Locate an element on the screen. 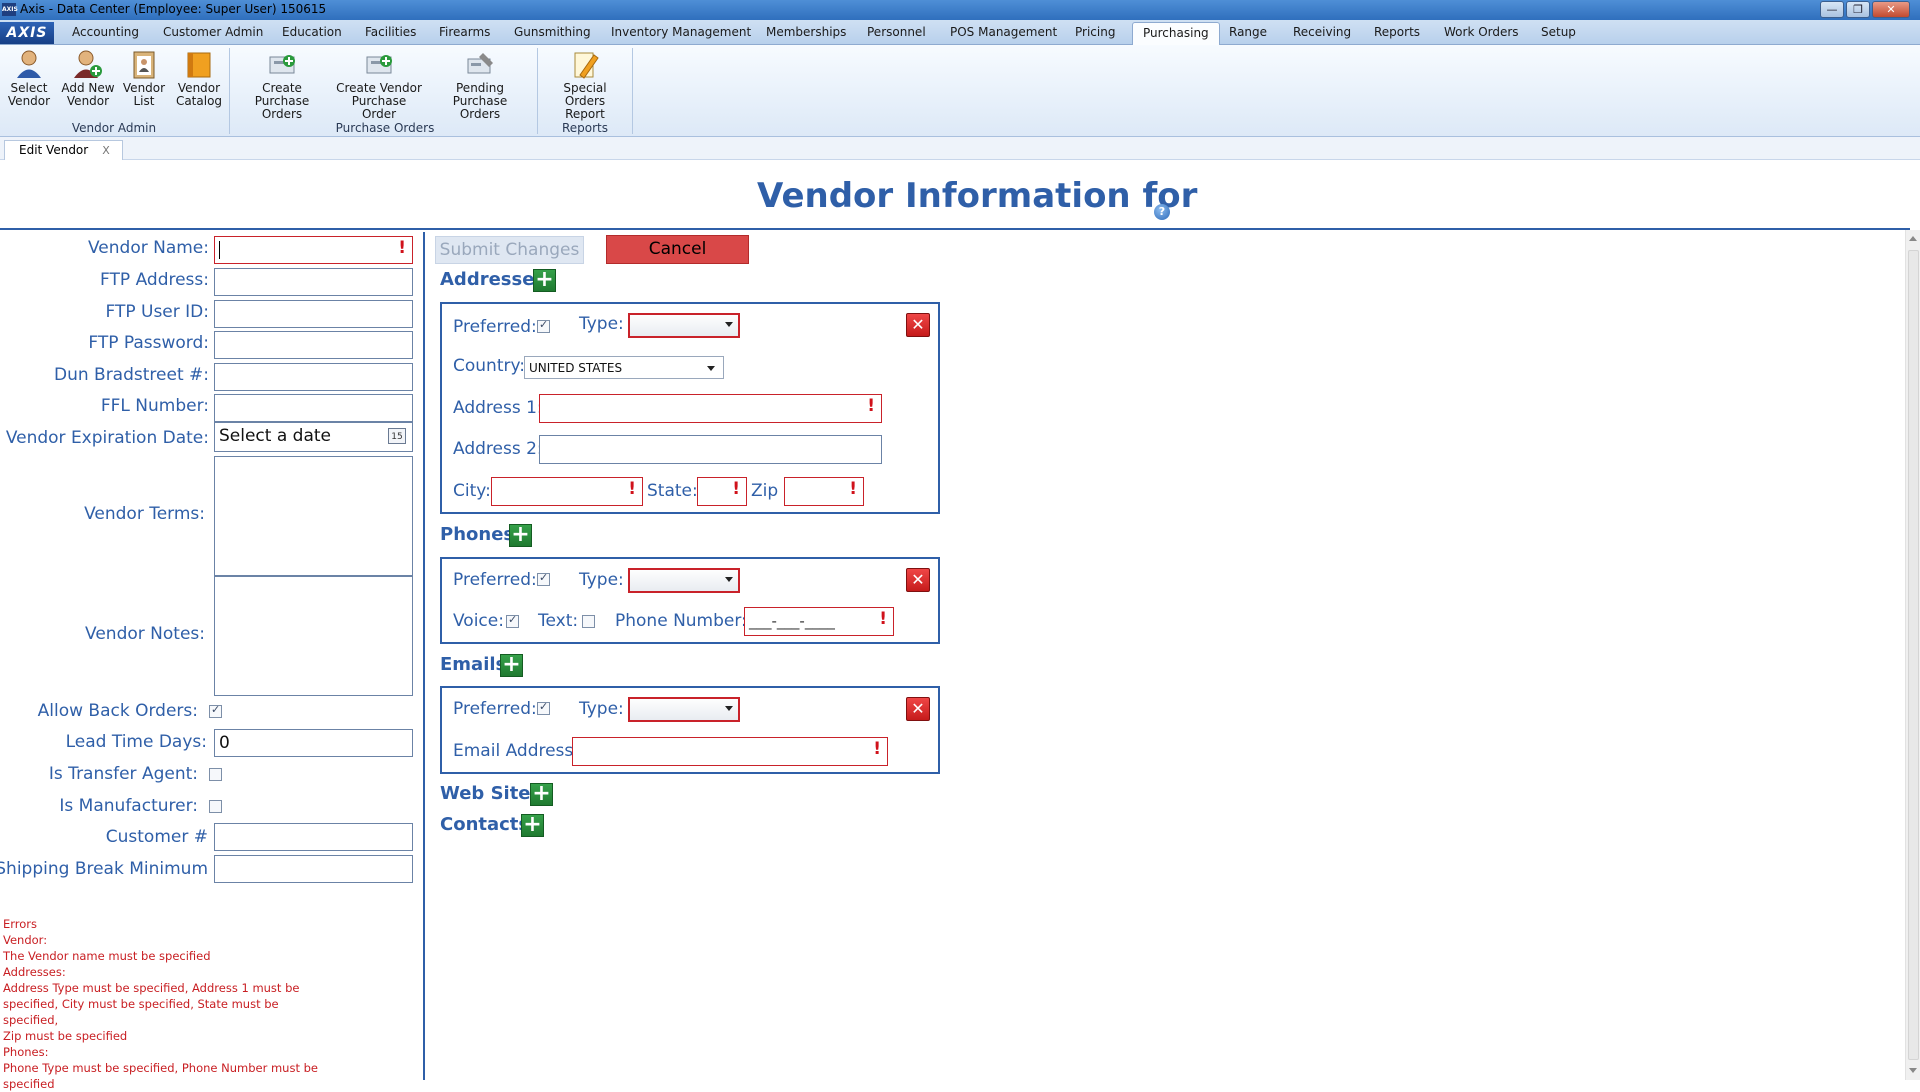 The image size is (1920, 1092). tab-pricing: Pricing is located at coordinates (1095, 32).